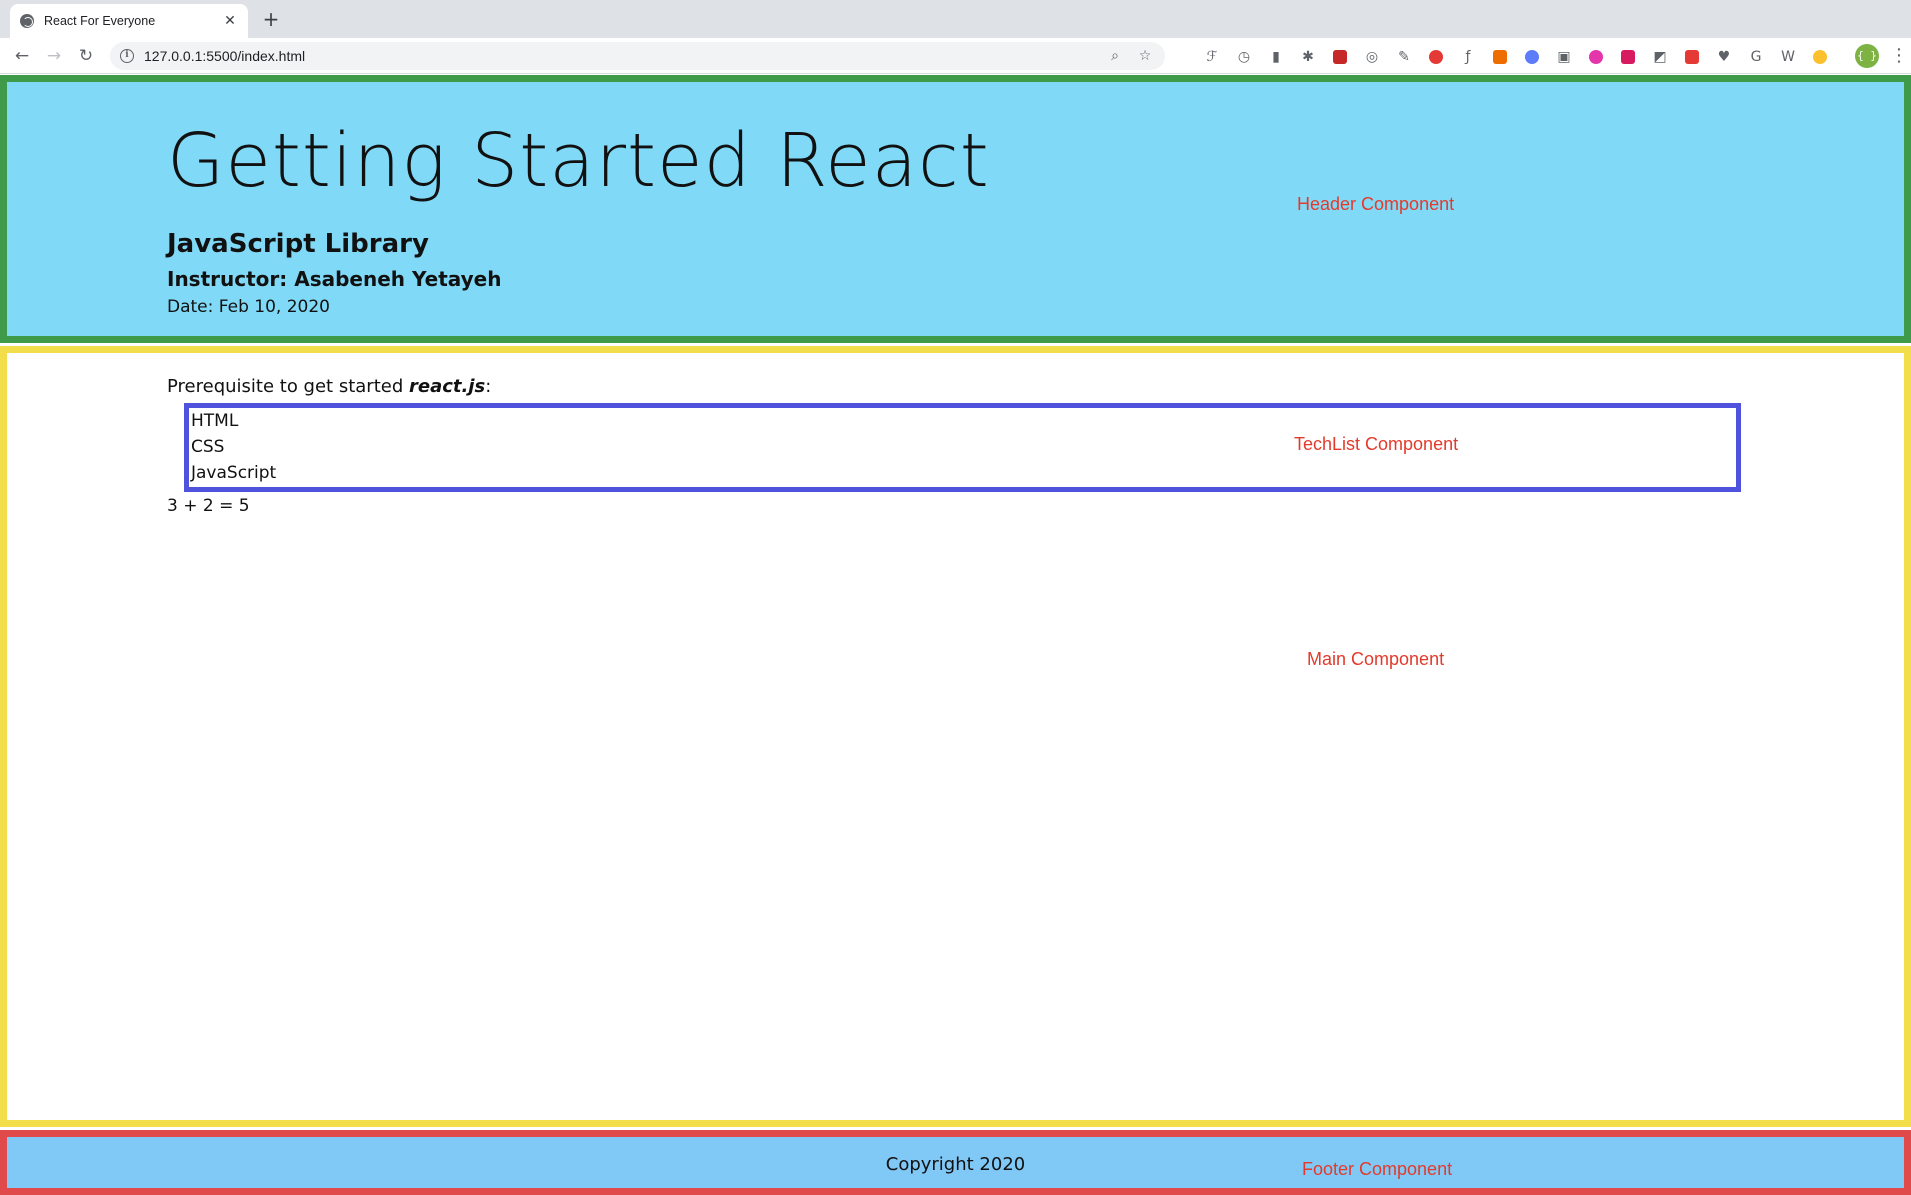  What do you see at coordinates (1596, 57) in the screenshot?
I see `extension-graphql-icon` at bounding box center [1596, 57].